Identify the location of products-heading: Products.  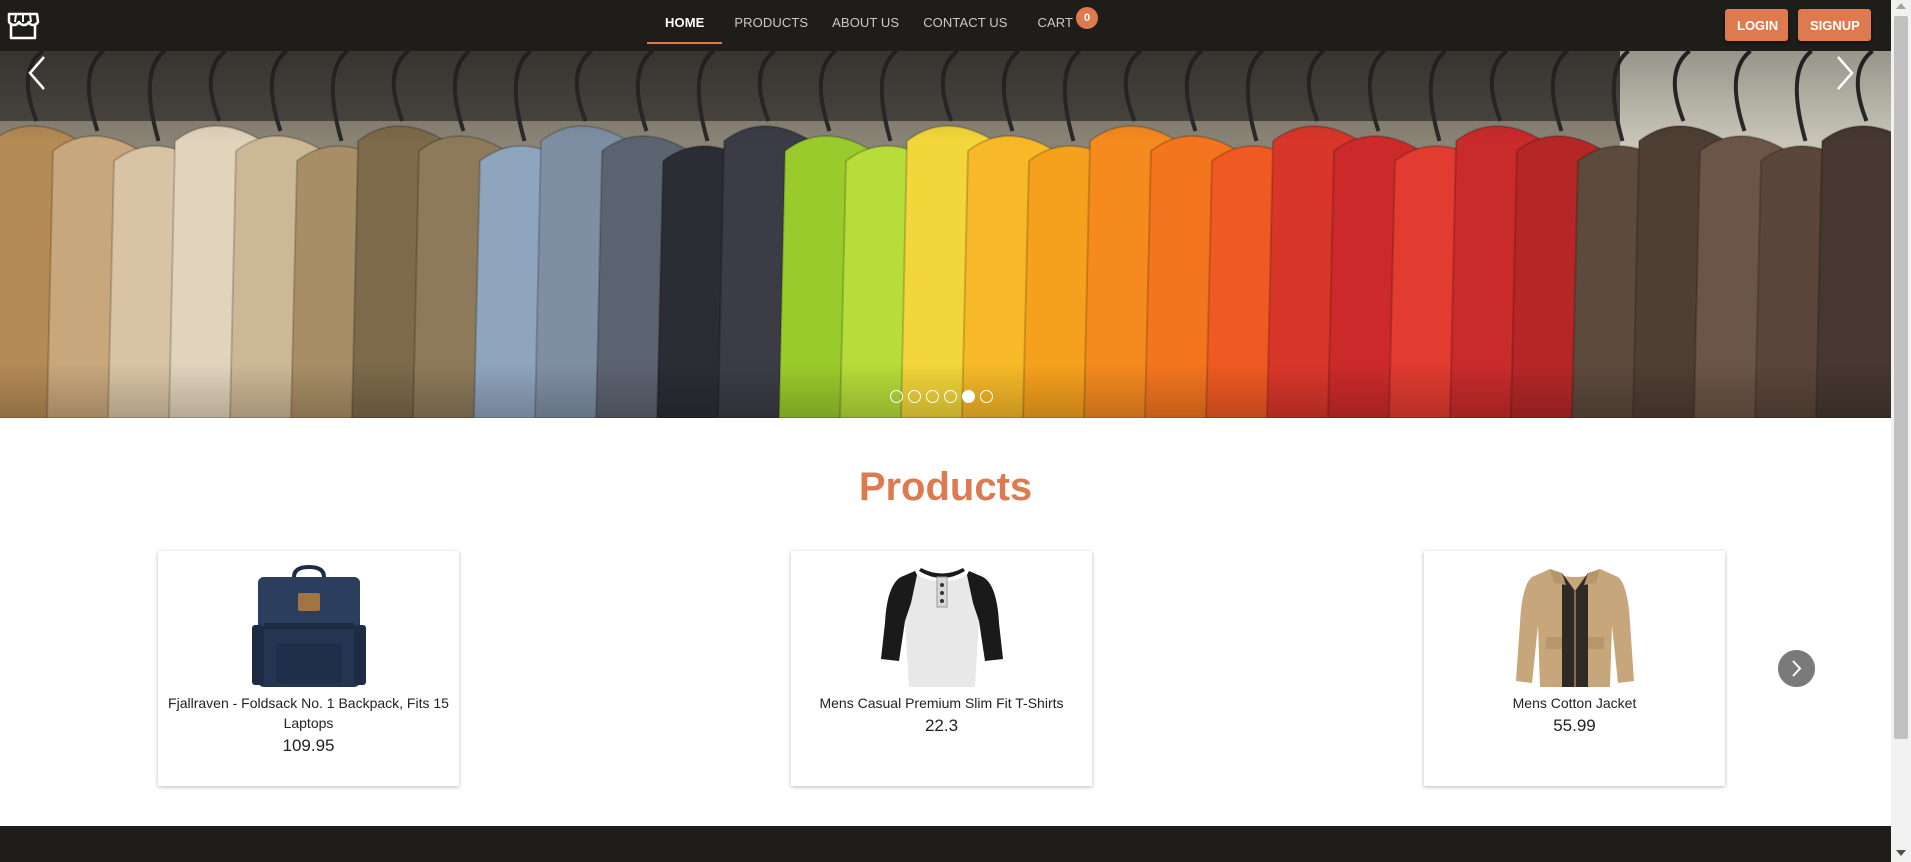
(945, 487).